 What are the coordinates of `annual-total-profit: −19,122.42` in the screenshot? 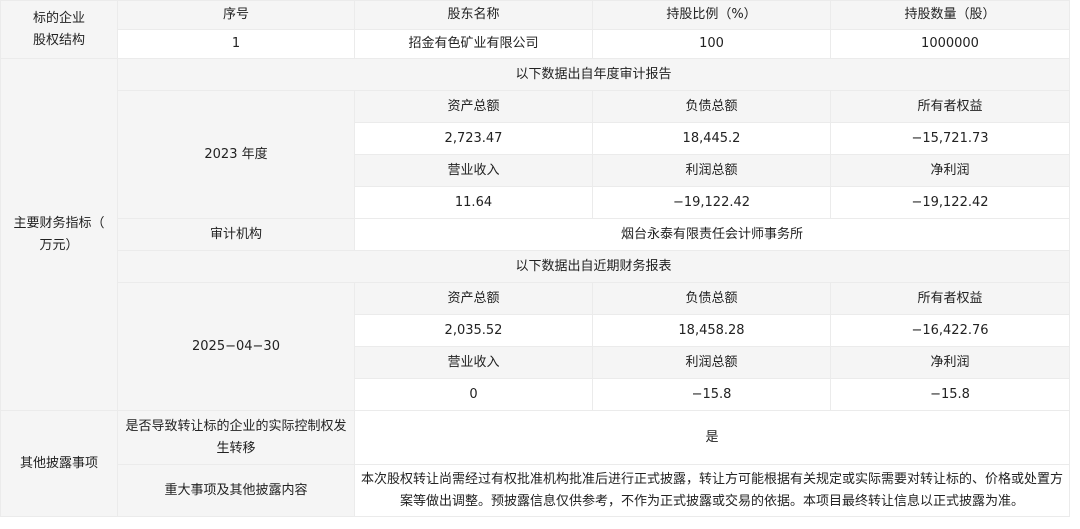 It's located at (711, 202).